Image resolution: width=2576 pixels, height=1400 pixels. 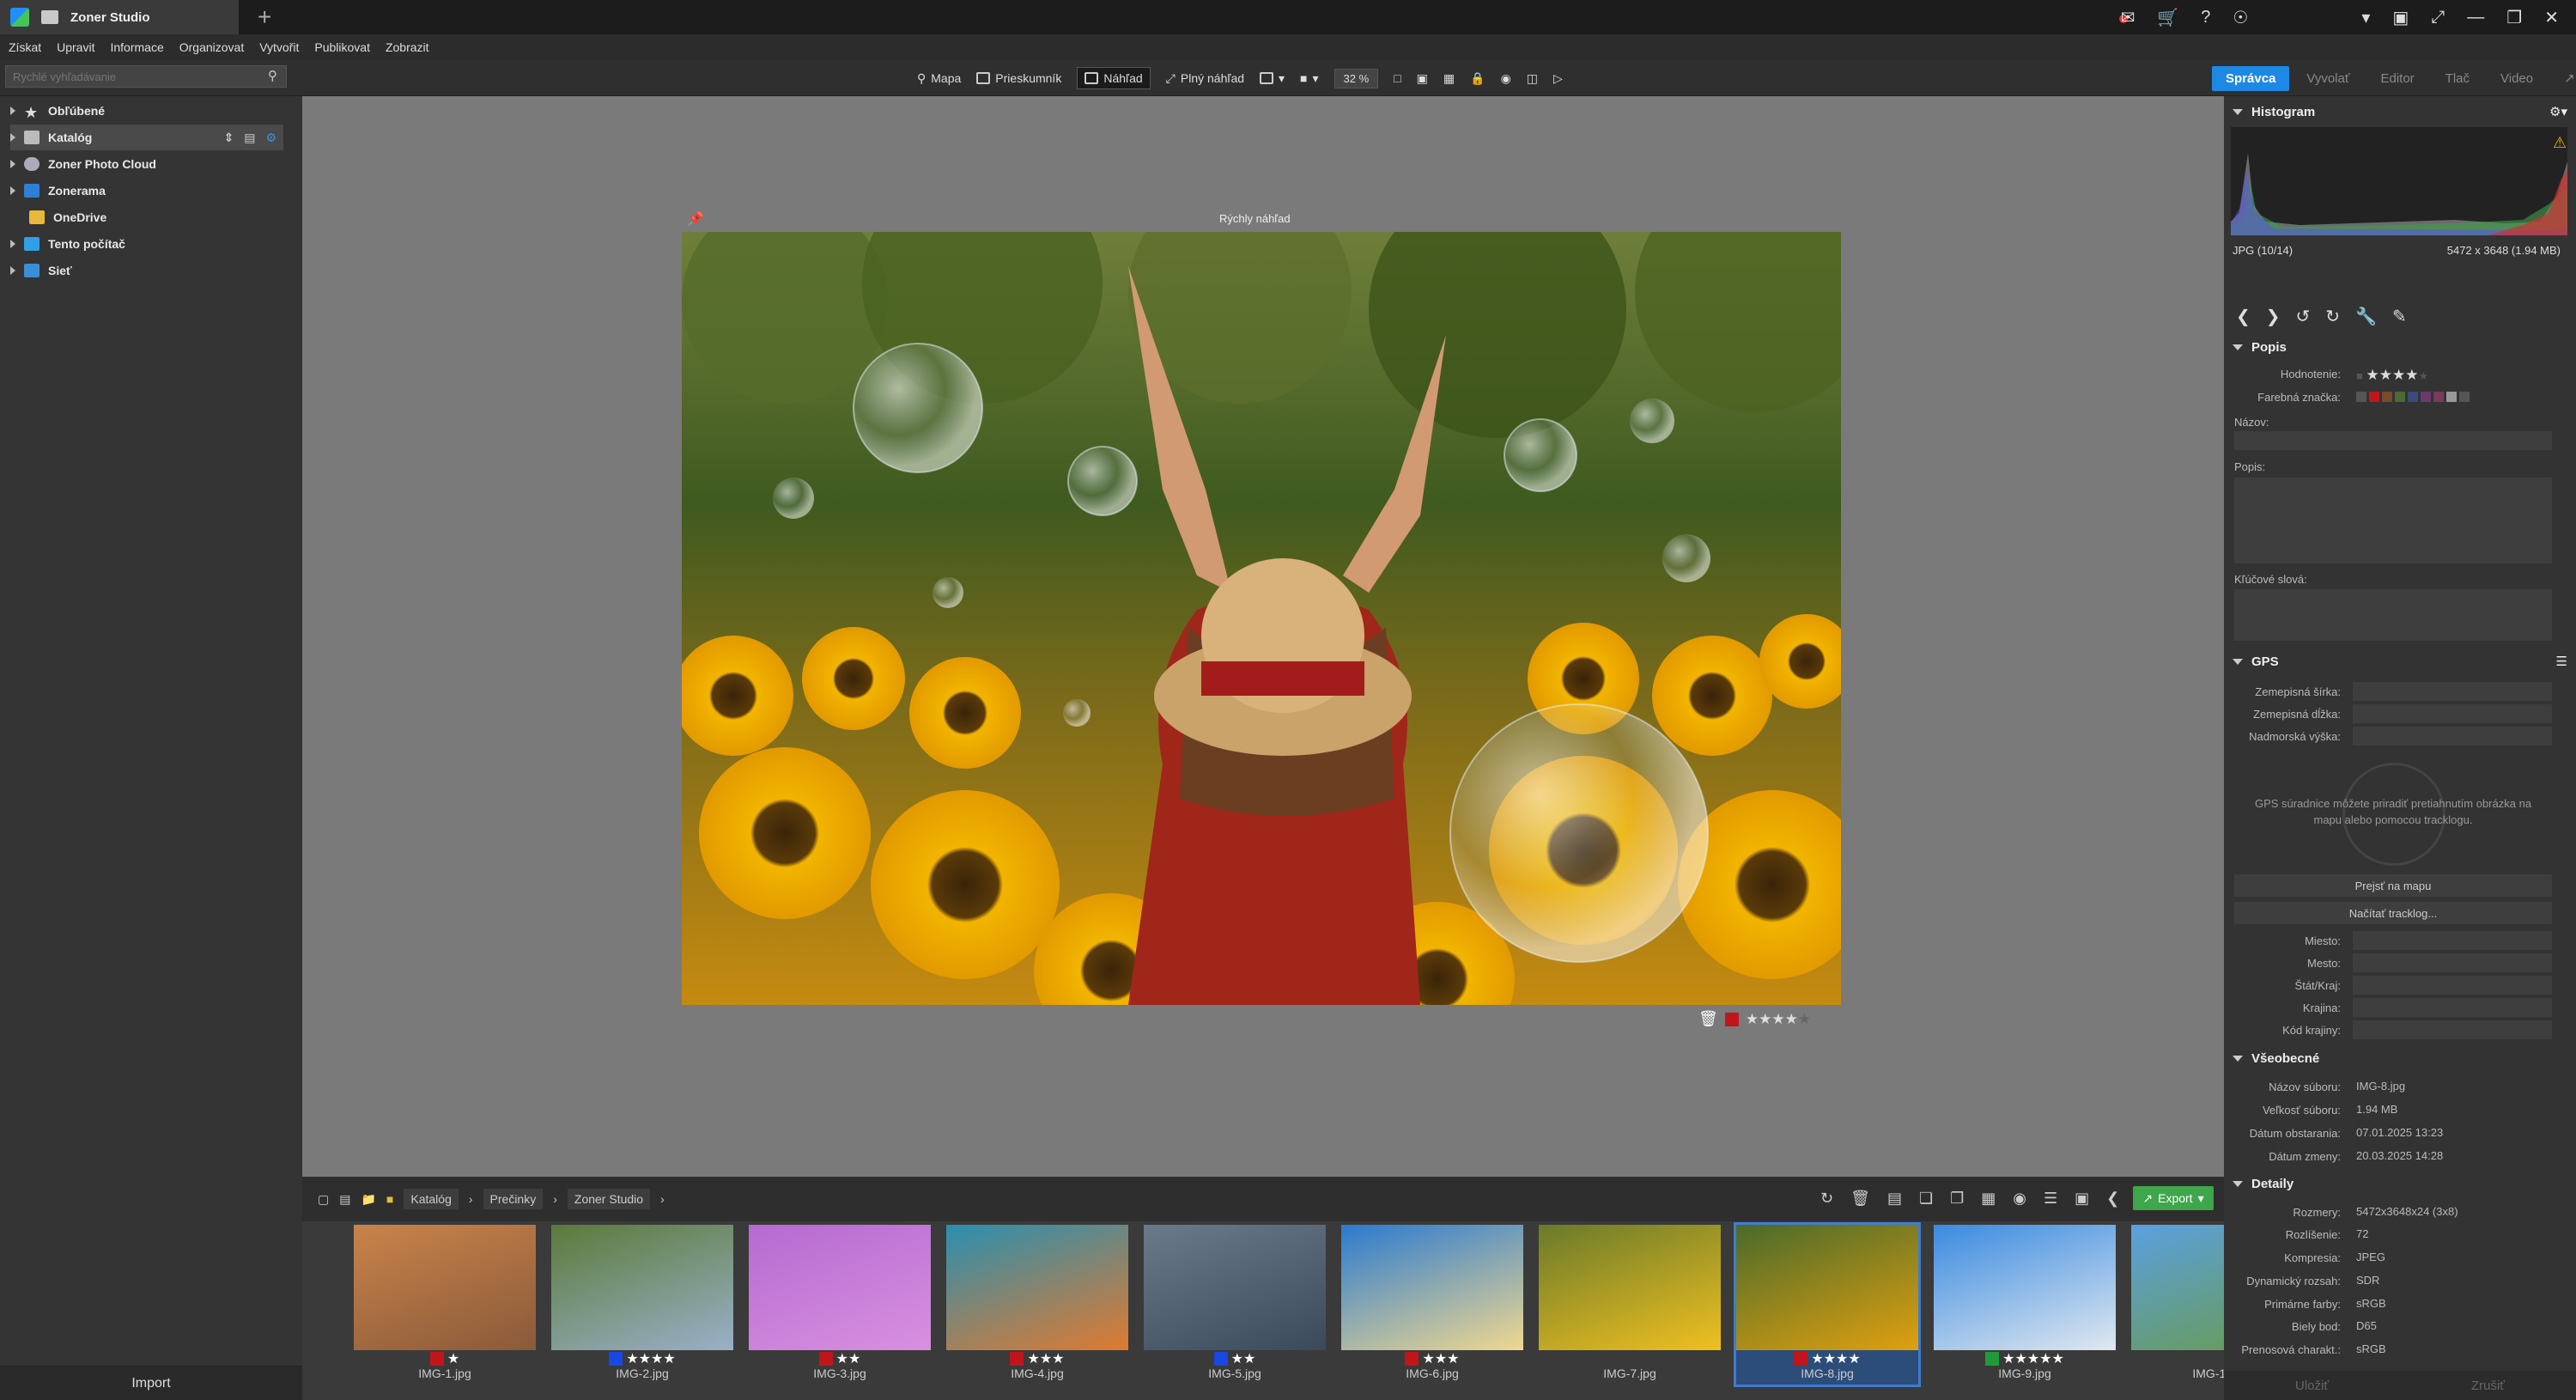 I want to click on rating-stars: ■ ★★★★★, so click(x=2452, y=374).